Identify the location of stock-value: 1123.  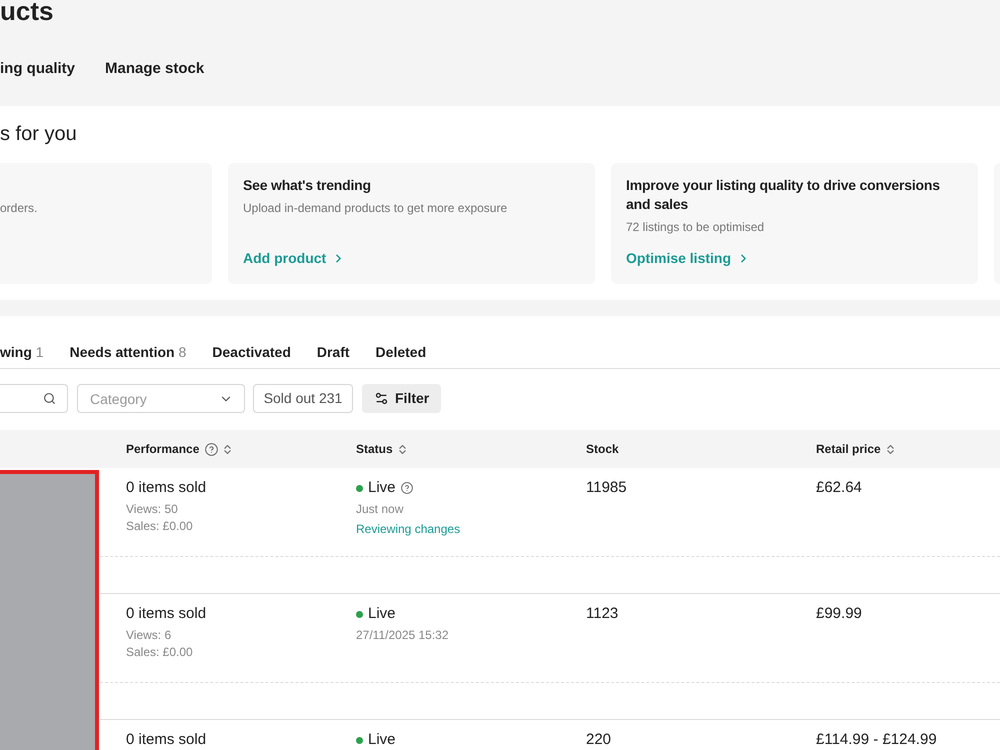
(602, 614).